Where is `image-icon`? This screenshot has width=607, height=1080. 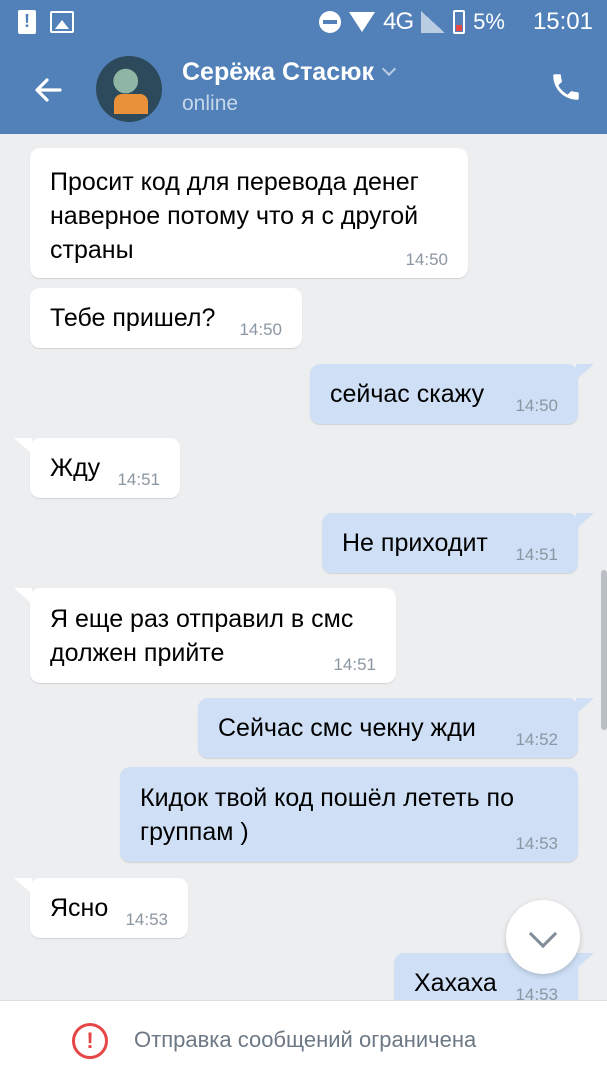
image-icon is located at coordinates (62, 22).